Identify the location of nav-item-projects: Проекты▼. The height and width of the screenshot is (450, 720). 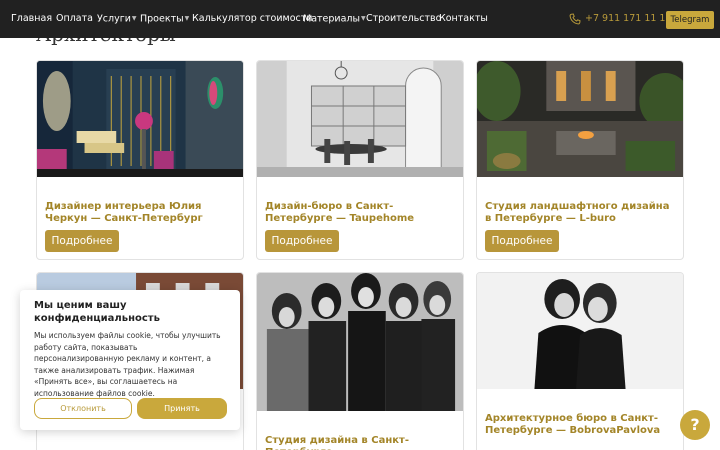
(164, 19).